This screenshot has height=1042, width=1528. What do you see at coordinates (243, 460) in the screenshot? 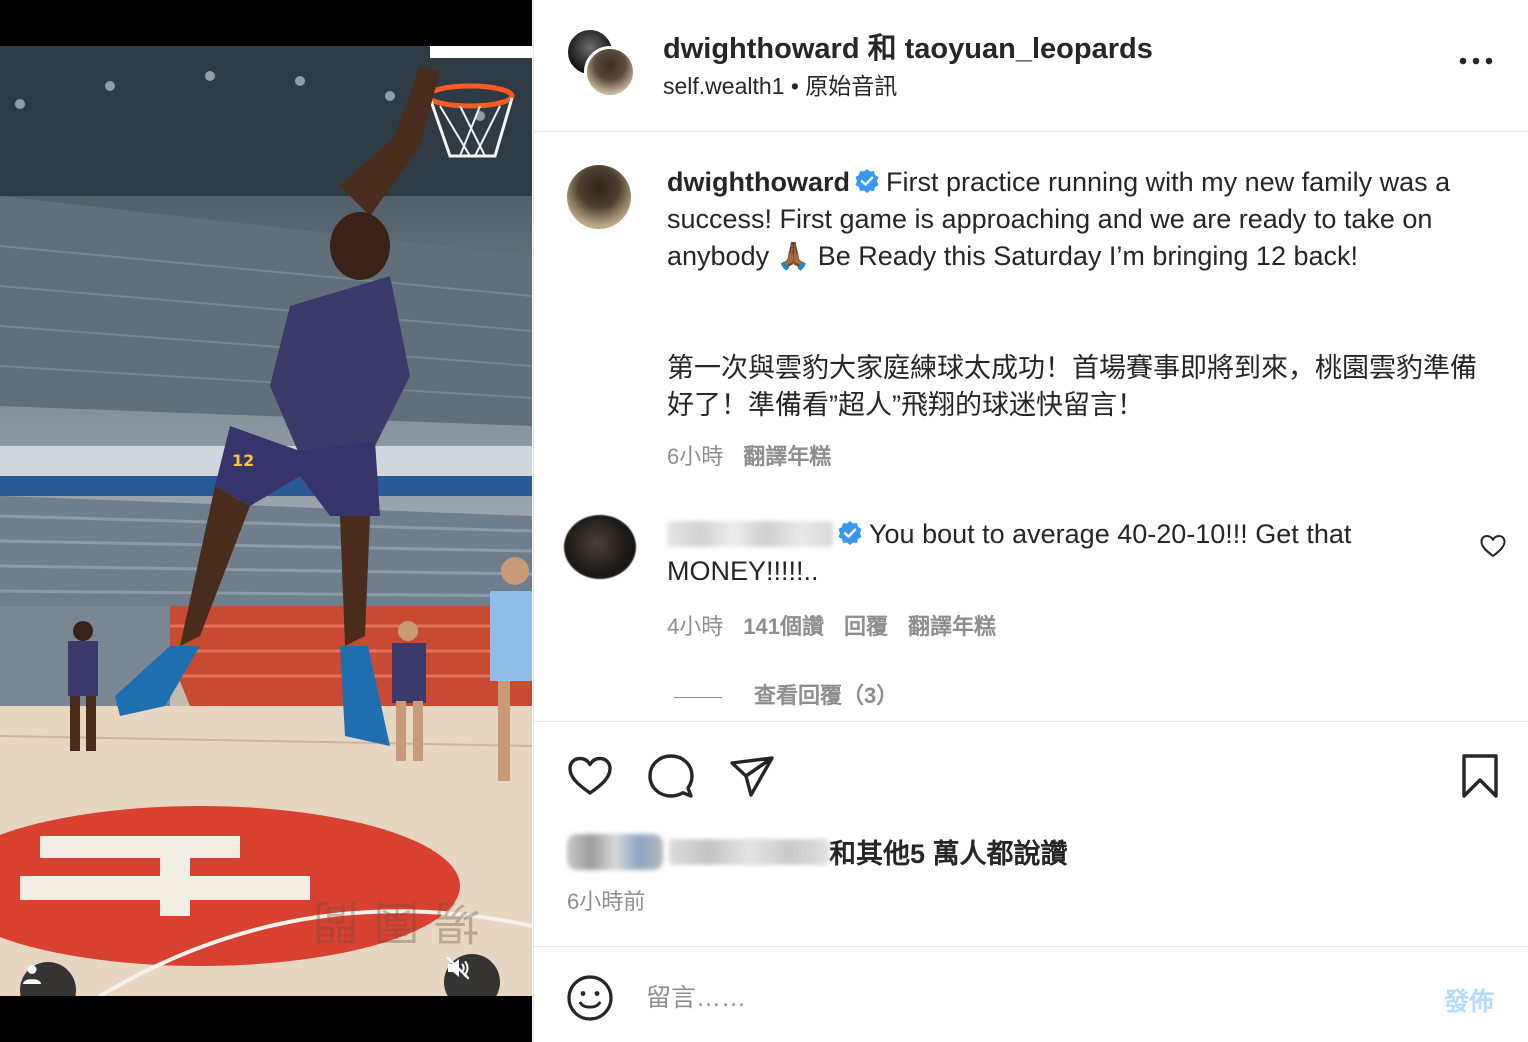
I see `svg-text: 12` at bounding box center [243, 460].